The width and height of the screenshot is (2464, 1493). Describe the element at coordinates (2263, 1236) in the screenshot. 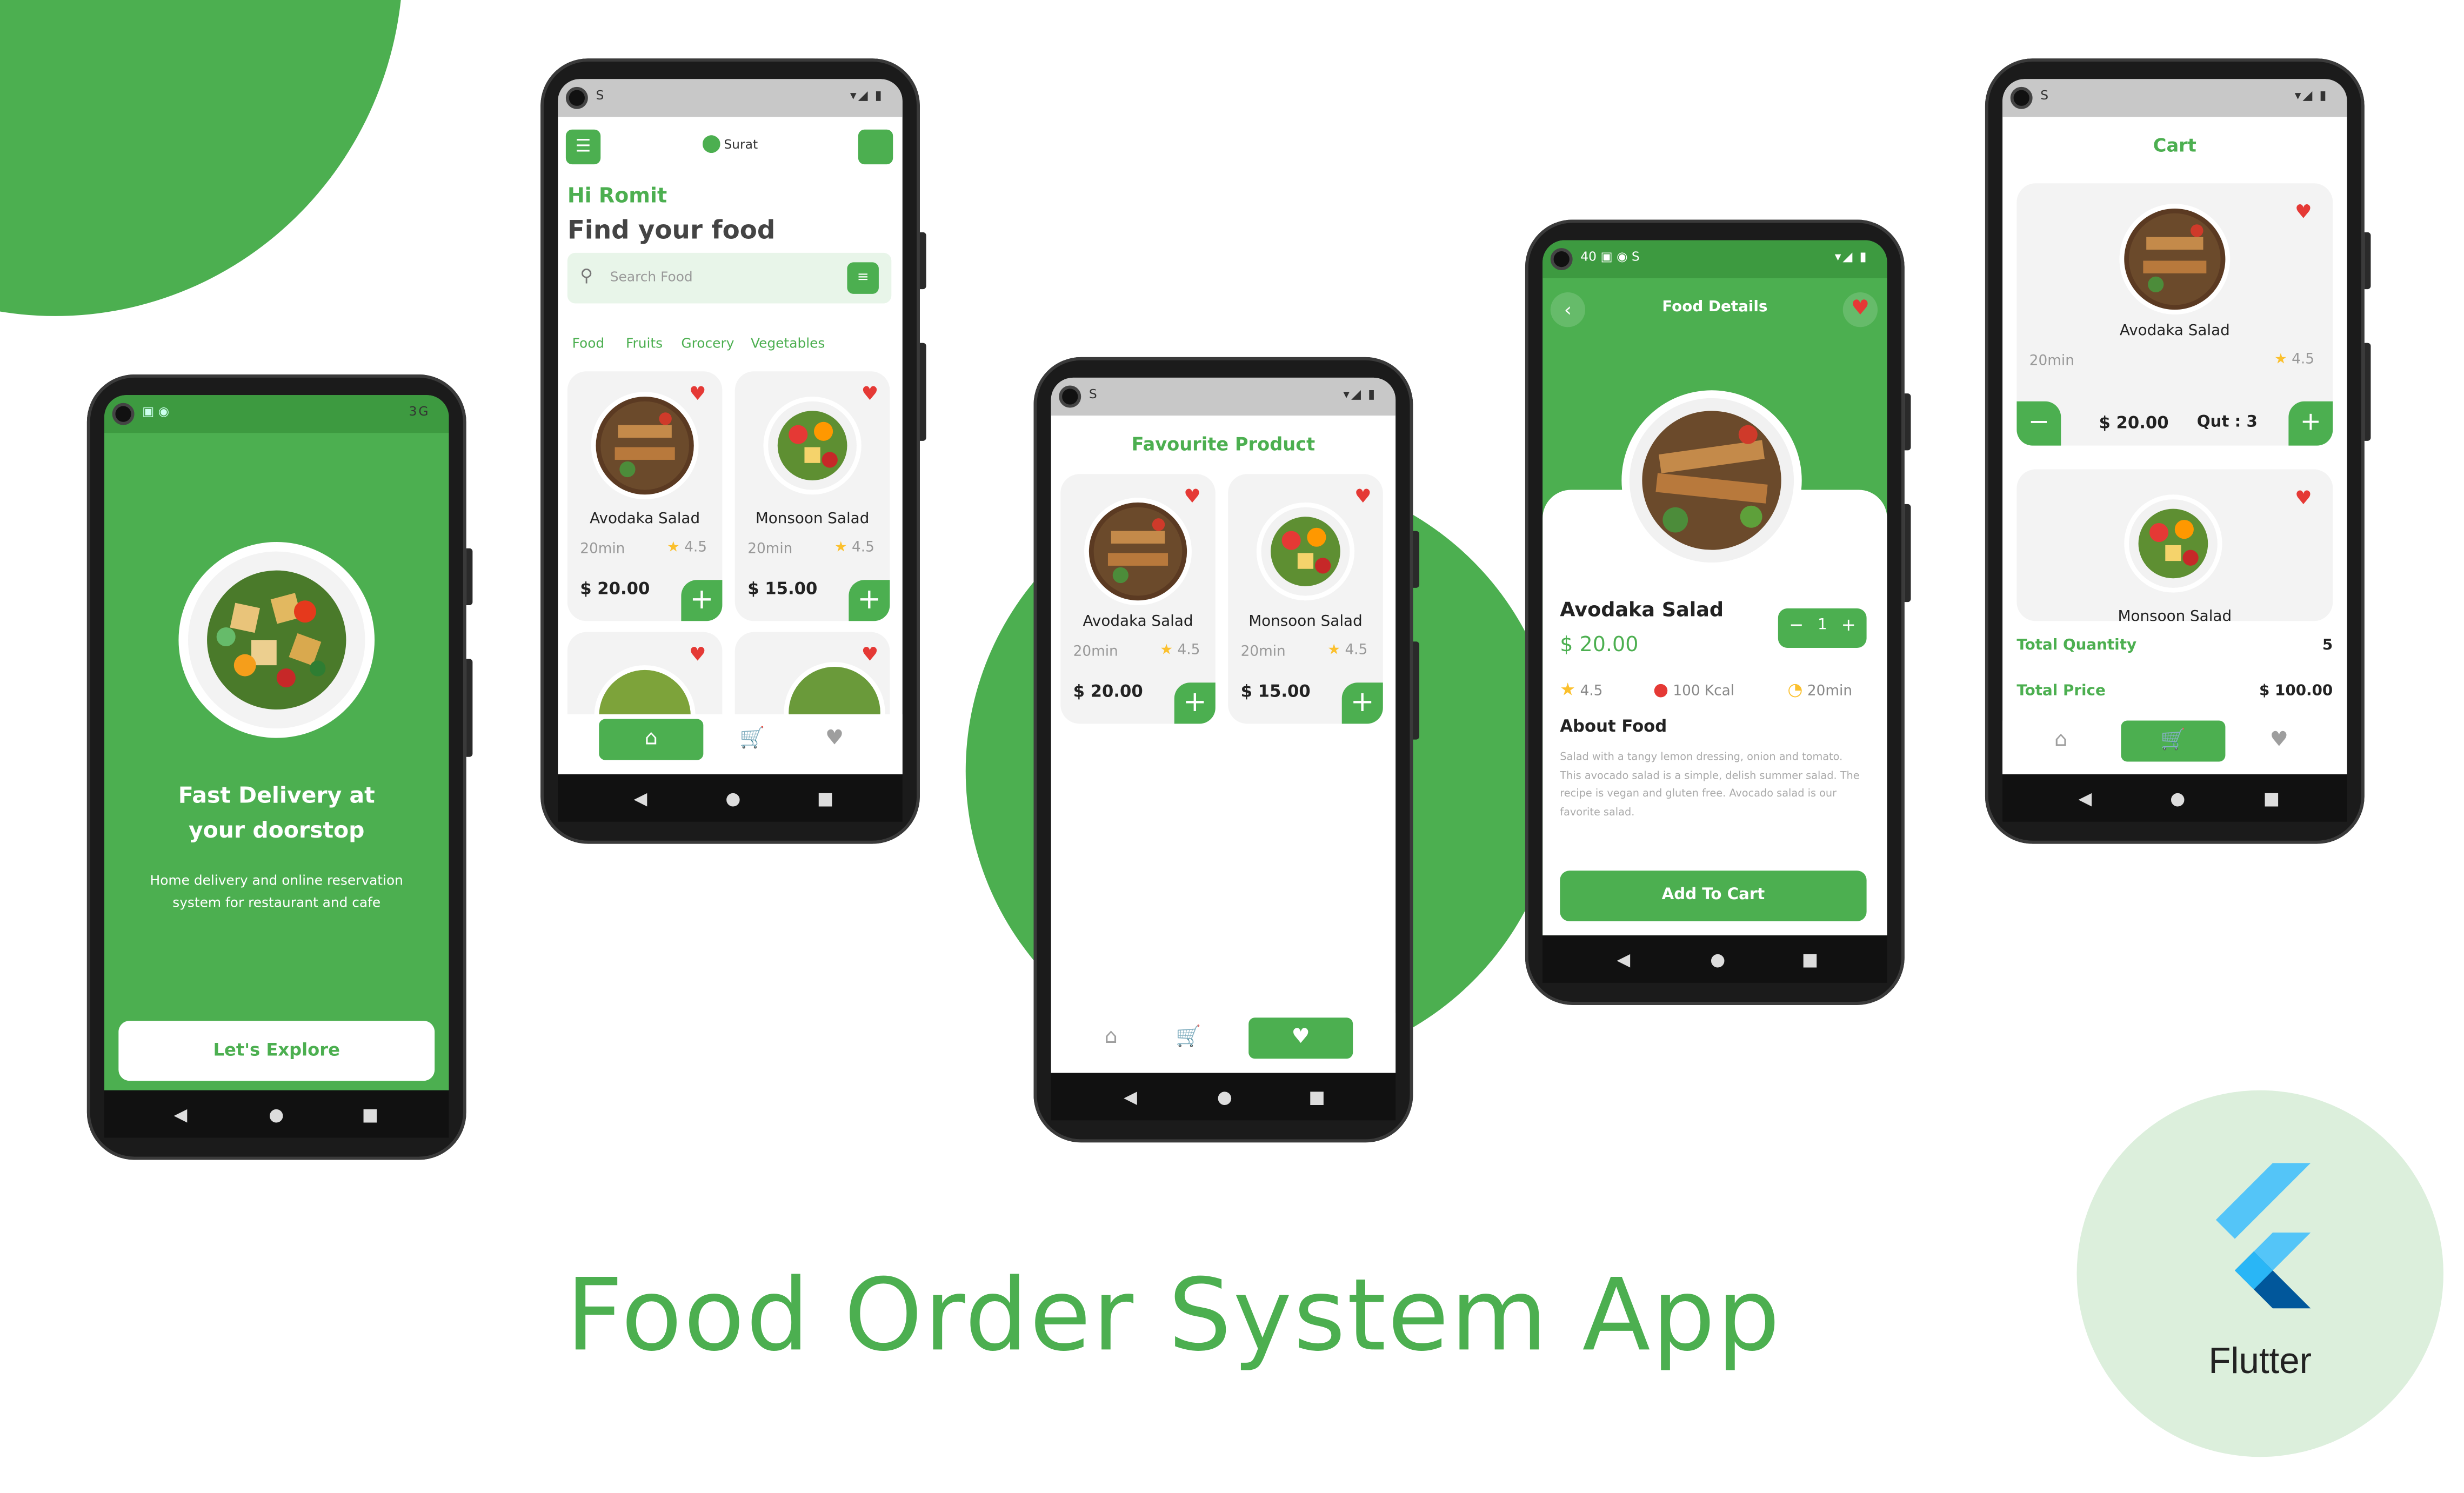

I see `flutter-logo-icon` at that location.